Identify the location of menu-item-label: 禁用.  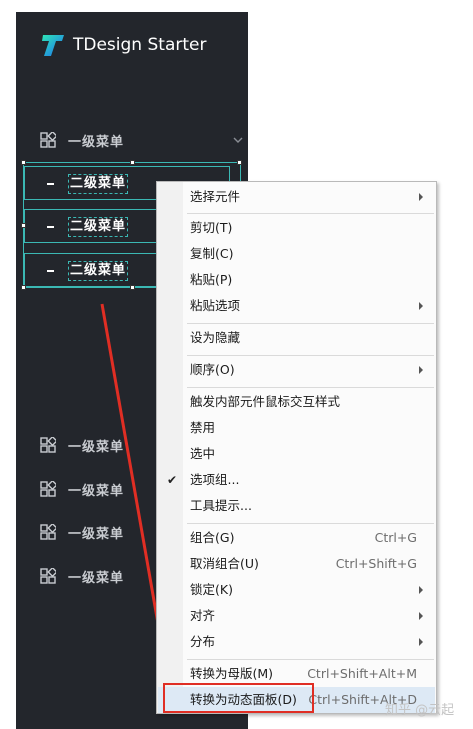
(203, 427).